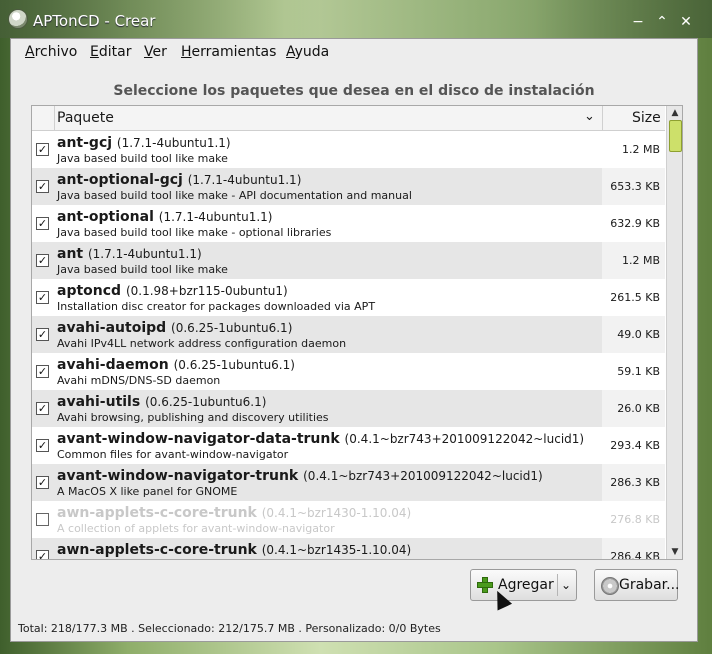 The width and height of the screenshot is (712, 654). What do you see at coordinates (115, 52) in the screenshot?
I see `menu-editar-label: ditar` at bounding box center [115, 52].